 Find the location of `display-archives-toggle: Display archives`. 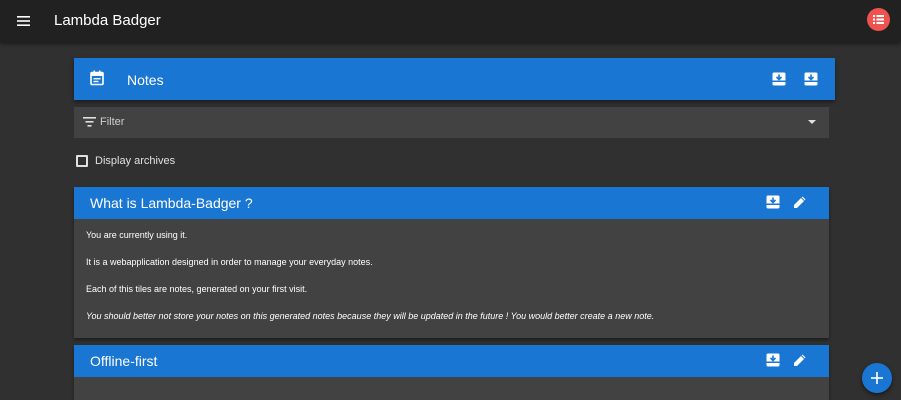

display-archives-toggle: Display archives is located at coordinates (125, 161).